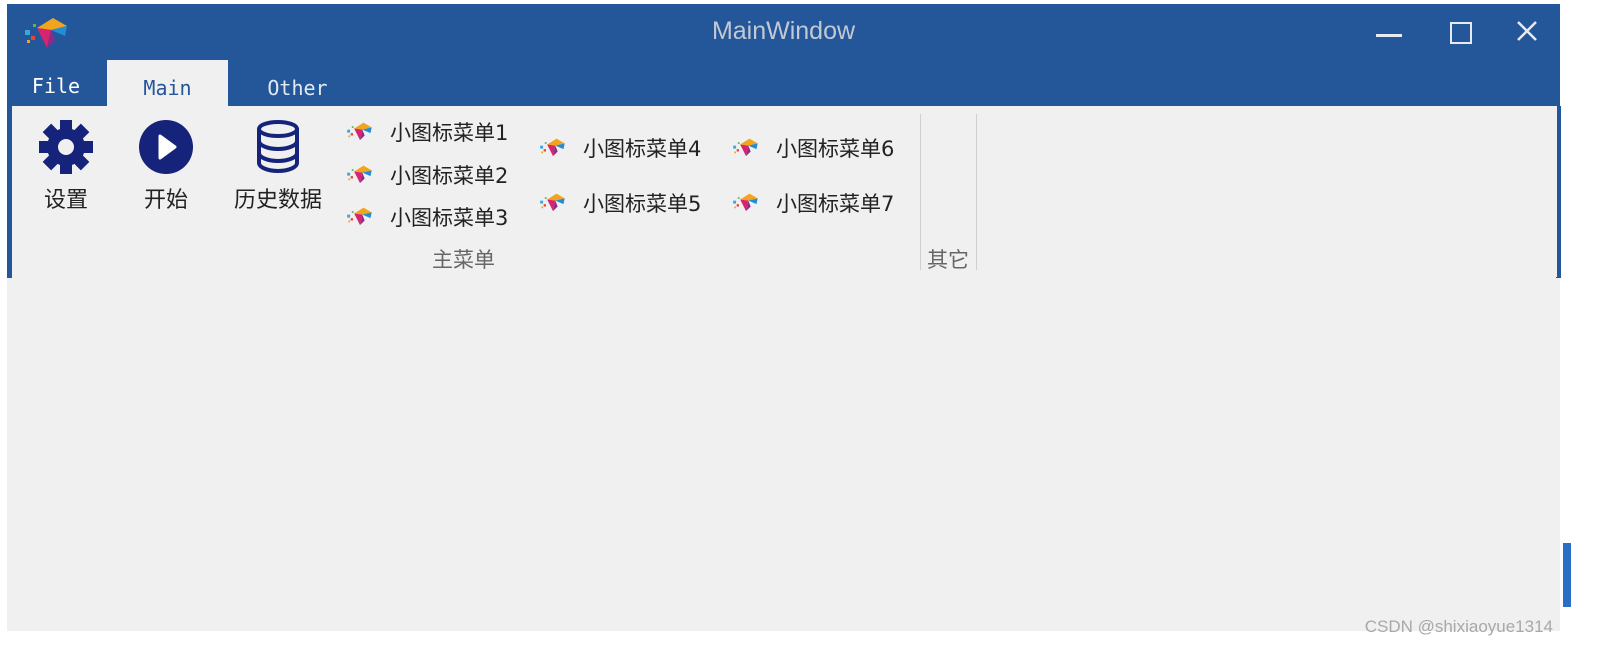 The height and width of the screenshot is (647, 1611). I want to click on maximize-icon, so click(1461, 33).